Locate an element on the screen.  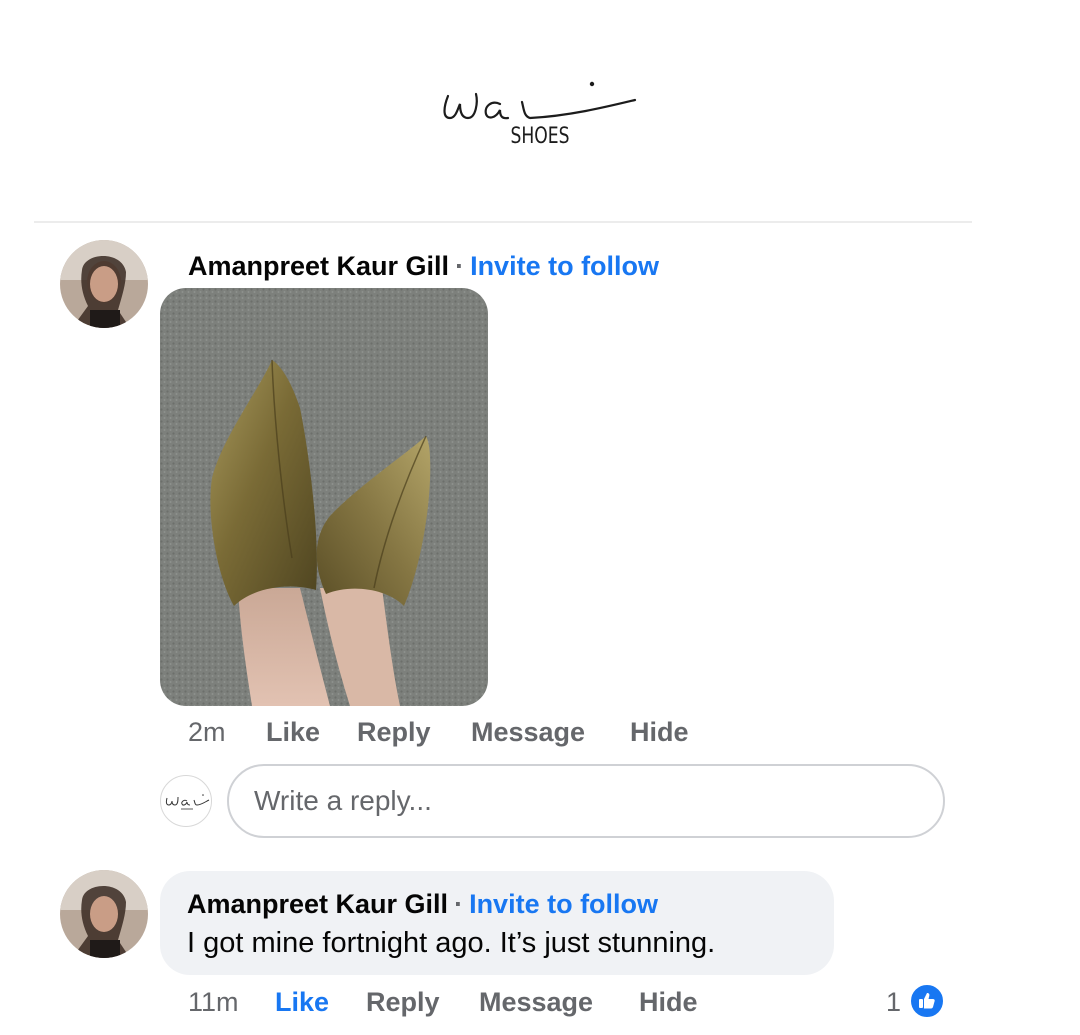
brand-logo-script is located at coordinates (540, 100).